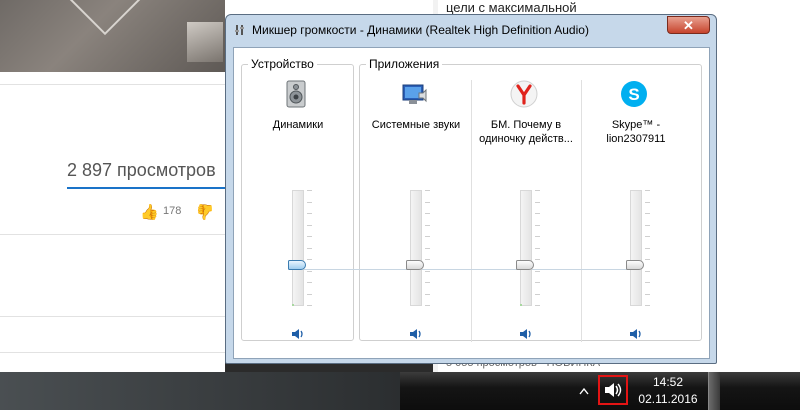 This screenshot has height=410, width=800. What do you see at coordinates (200, 391) in the screenshot?
I see `taskbar-running-apps` at bounding box center [200, 391].